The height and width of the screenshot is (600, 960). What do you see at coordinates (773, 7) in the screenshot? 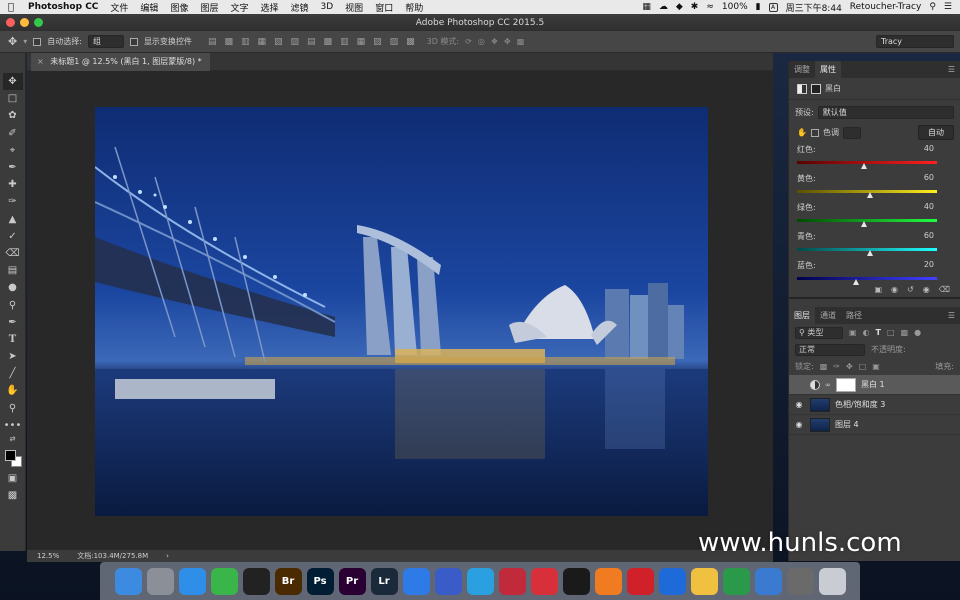
I see `input-source-badge: A` at bounding box center [773, 7].